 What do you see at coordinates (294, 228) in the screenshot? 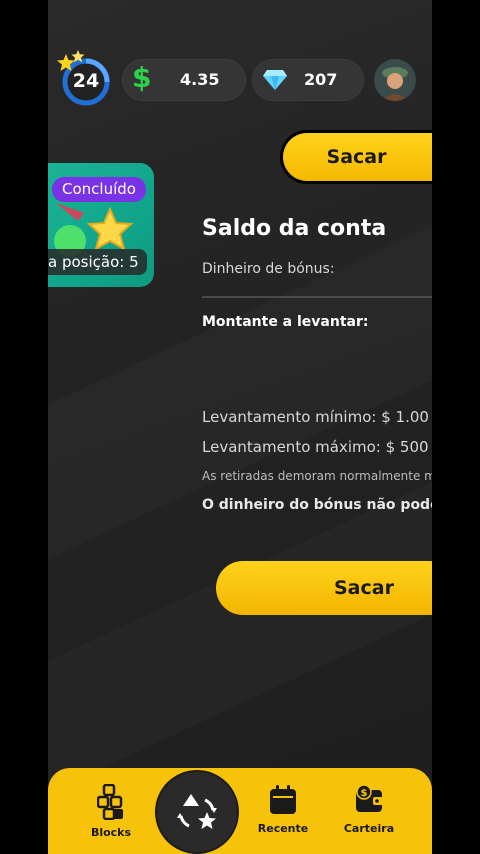
I see `page-title: Saldo da conta` at bounding box center [294, 228].